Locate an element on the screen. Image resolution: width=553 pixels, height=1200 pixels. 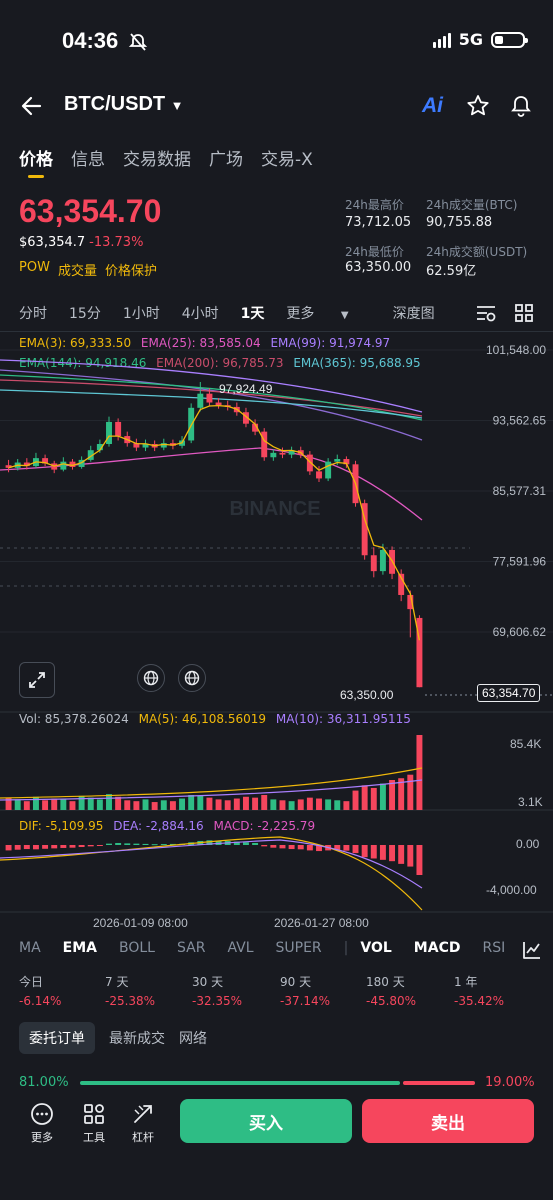
back-arrow-icon is located at coordinates (32, 106).